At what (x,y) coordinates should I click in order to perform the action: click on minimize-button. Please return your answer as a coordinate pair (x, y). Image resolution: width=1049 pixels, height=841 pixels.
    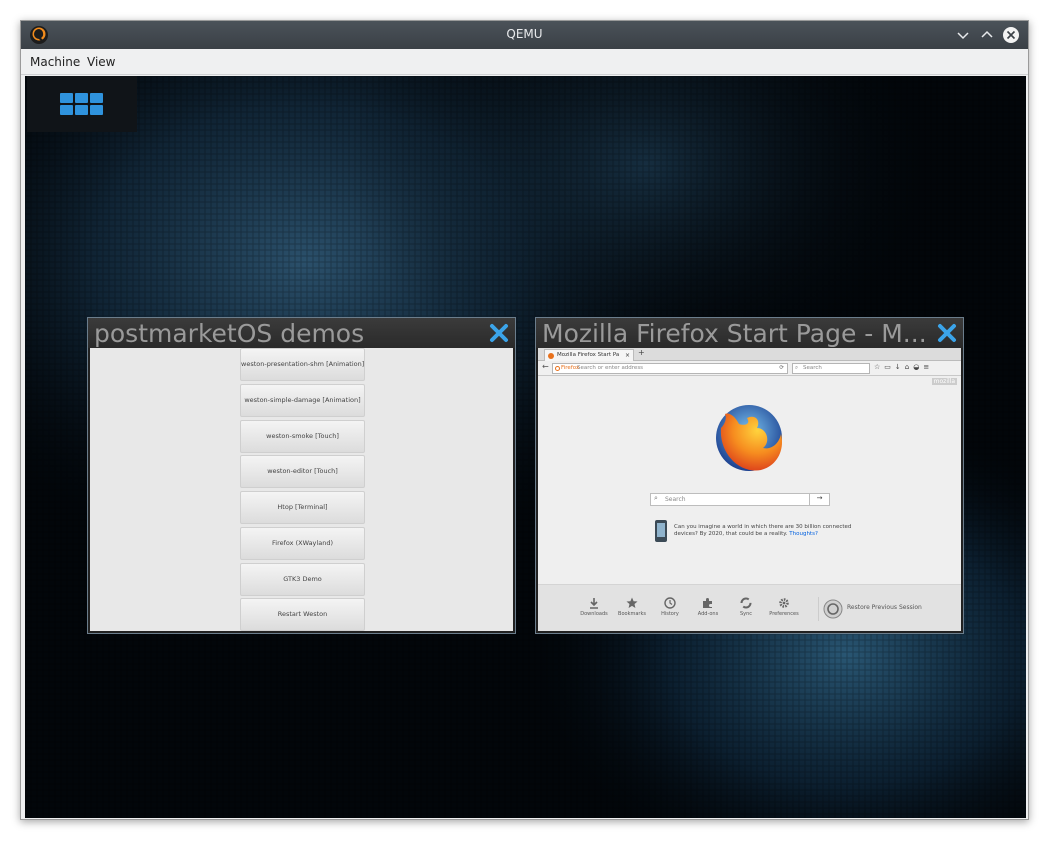
    Looking at the image, I should click on (963, 35).